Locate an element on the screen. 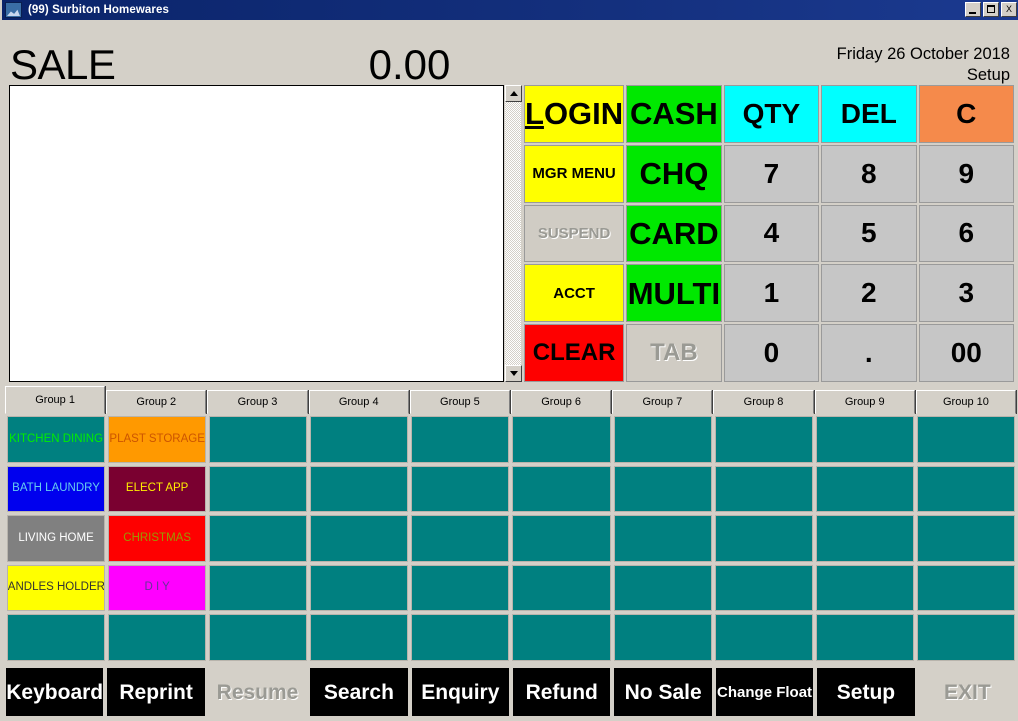 Image resolution: width=1018 pixels, height=721 pixels. toolbar-button-keyboard: Keyboard is located at coordinates (55, 692).